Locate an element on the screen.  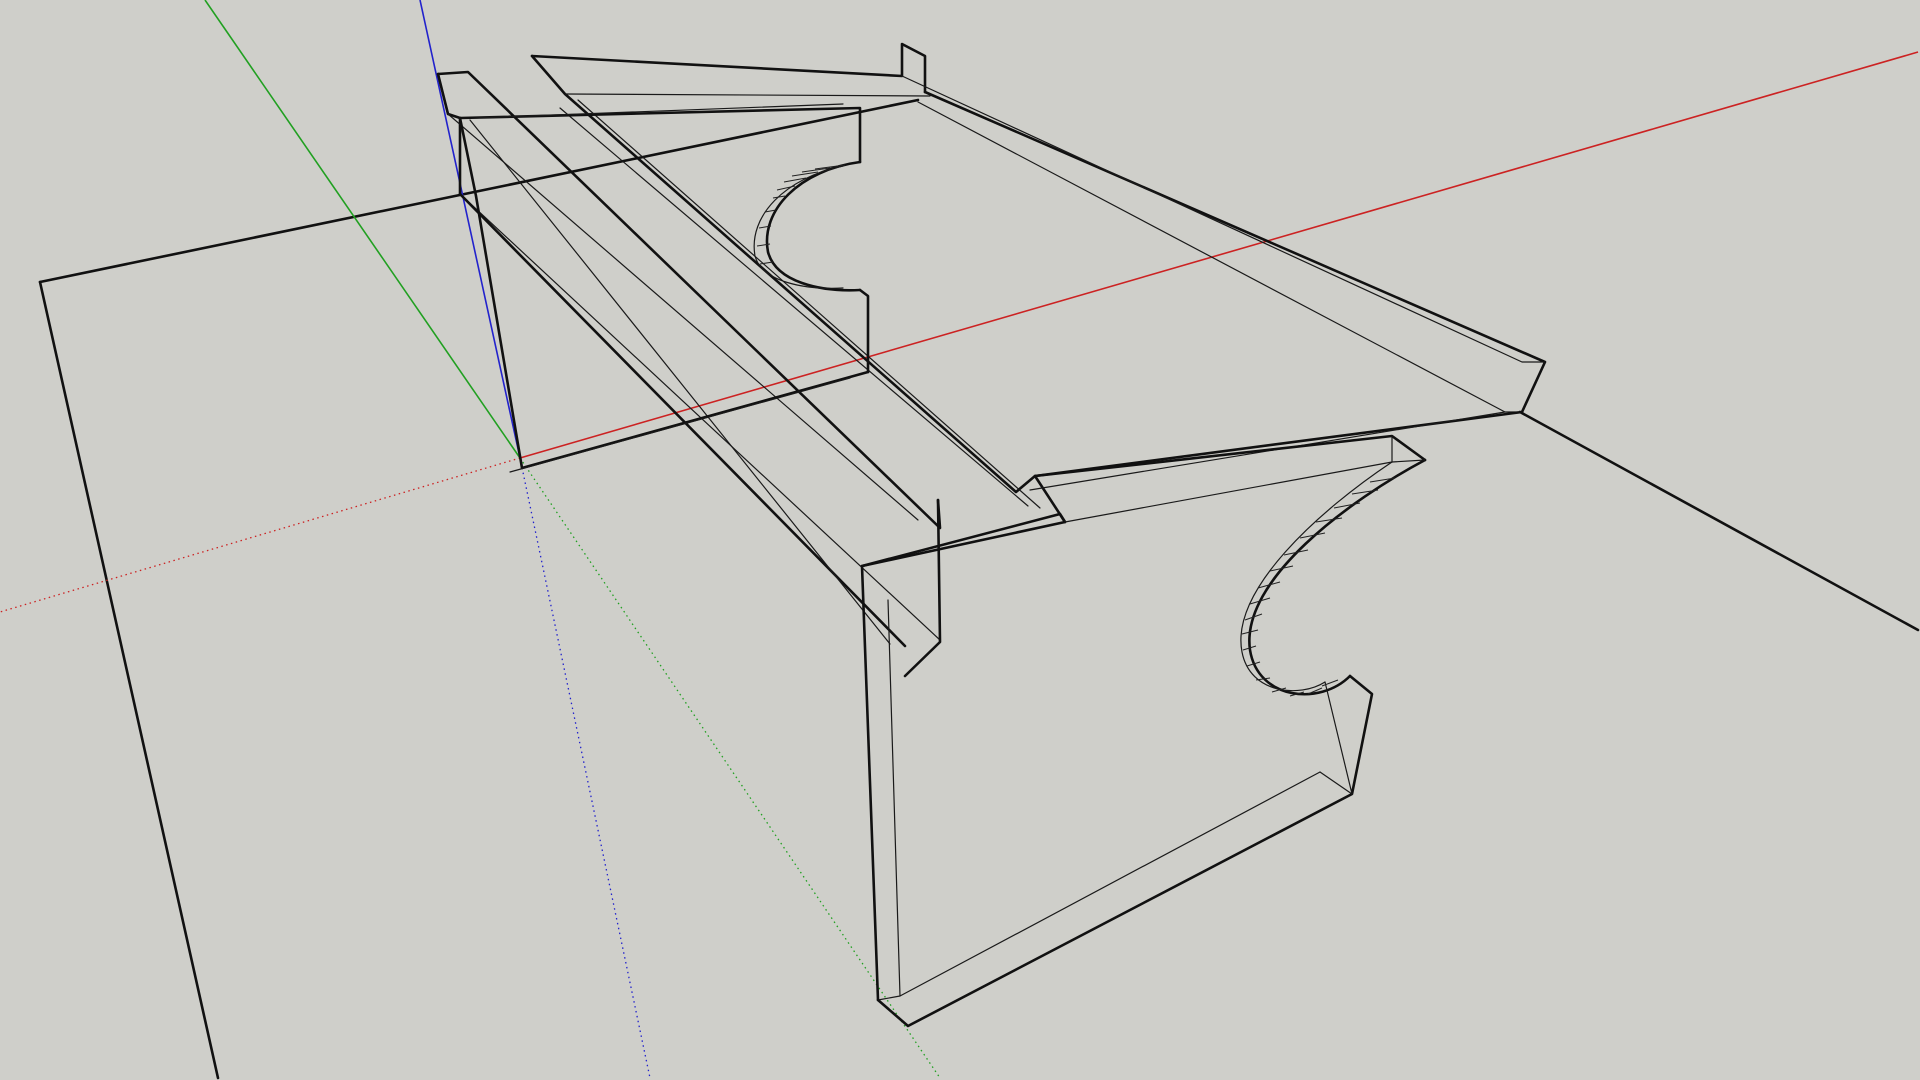
green-axis is located at coordinates (362, 229).